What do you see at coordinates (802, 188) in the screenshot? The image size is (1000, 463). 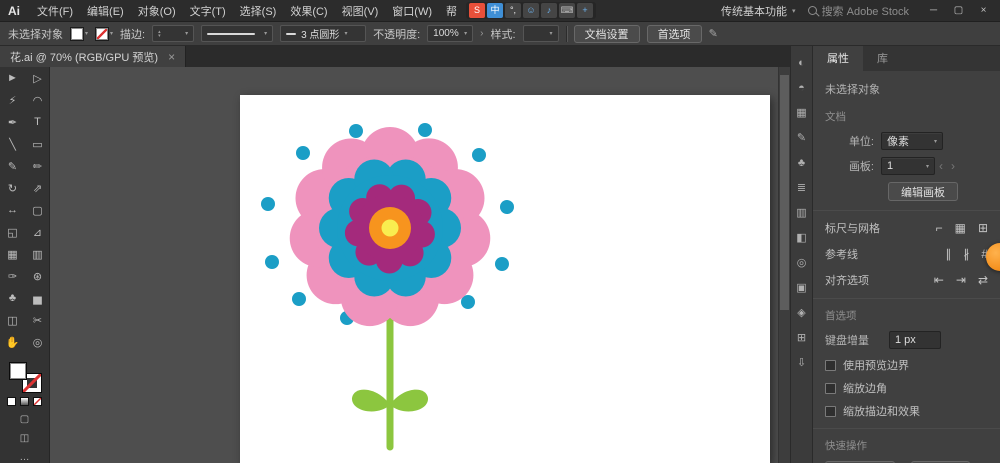 I see `stroke-panel-icon: ≣` at bounding box center [802, 188].